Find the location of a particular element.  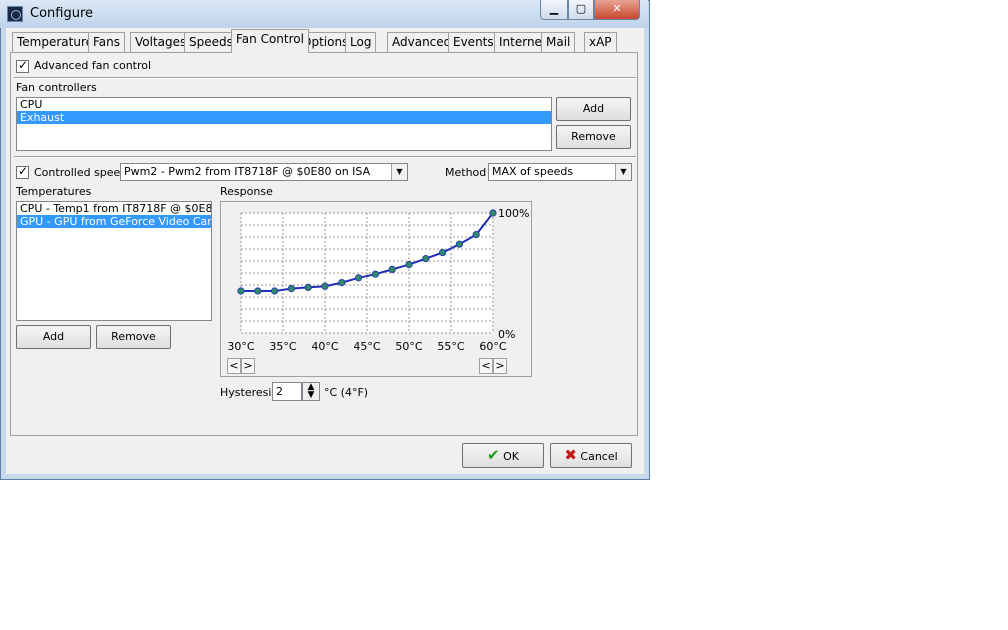

list-item: CPU - Temp1 from IT8718F @ $0E80 on is located at coordinates (114, 208).